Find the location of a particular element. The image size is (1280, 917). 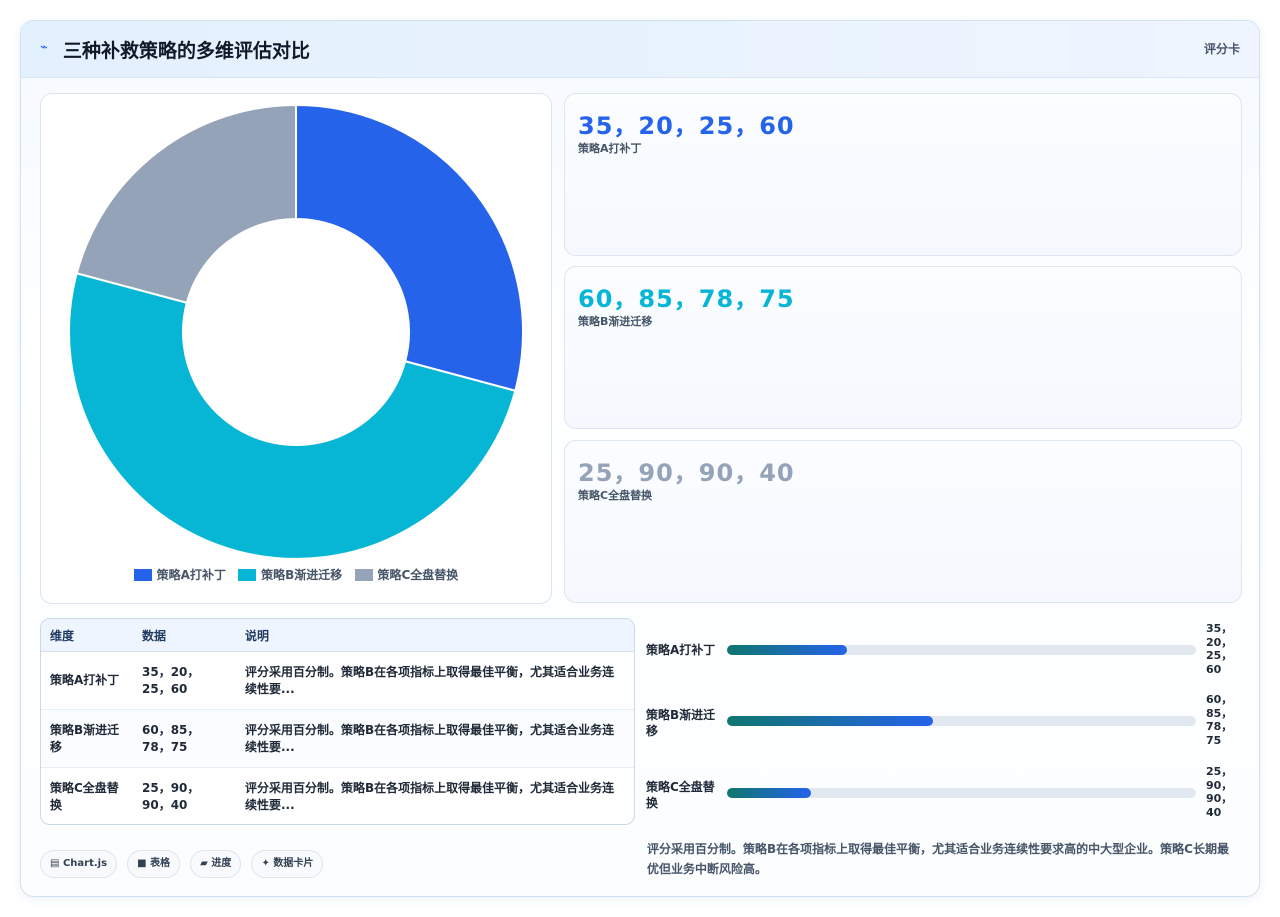

card-header: ⌁ 三种补救策略的多维评估对比 评分卡 is located at coordinates (640, 49).